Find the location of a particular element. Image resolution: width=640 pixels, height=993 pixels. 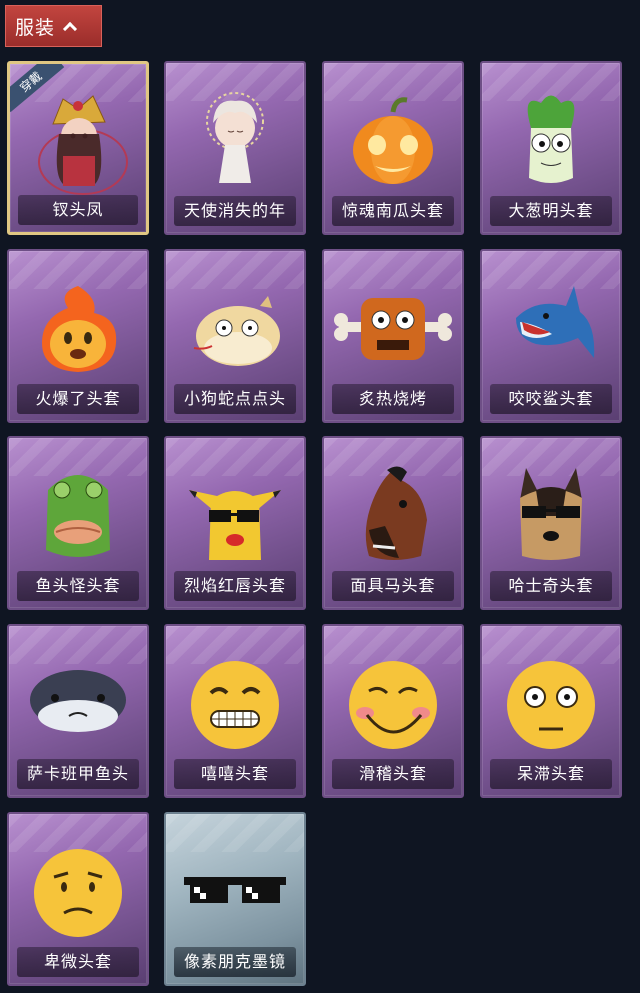

phoenix-crown-costume-icon is located at coordinates (78, 141).